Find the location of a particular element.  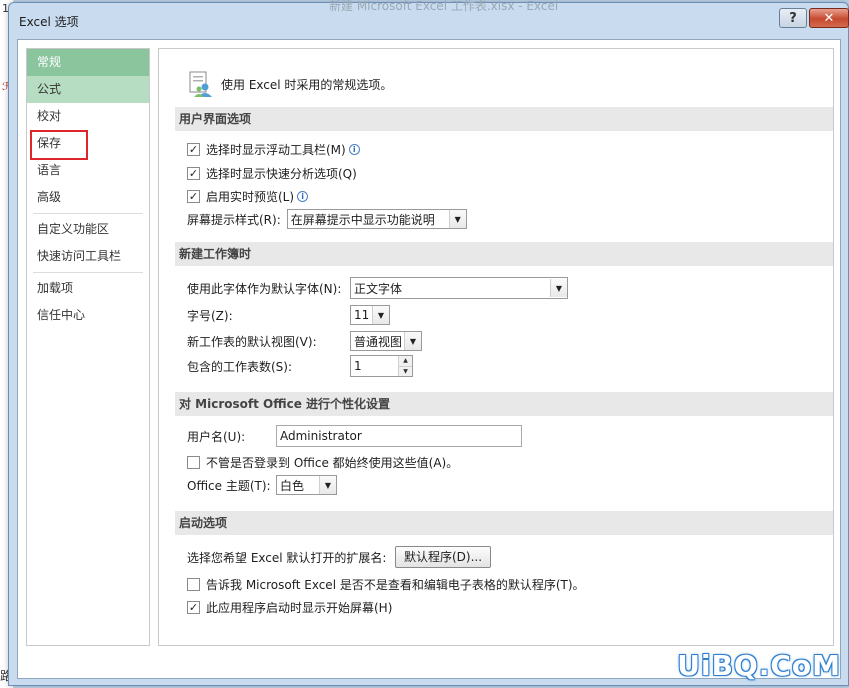

select-value: 11 is located at coordinates (362, 315).